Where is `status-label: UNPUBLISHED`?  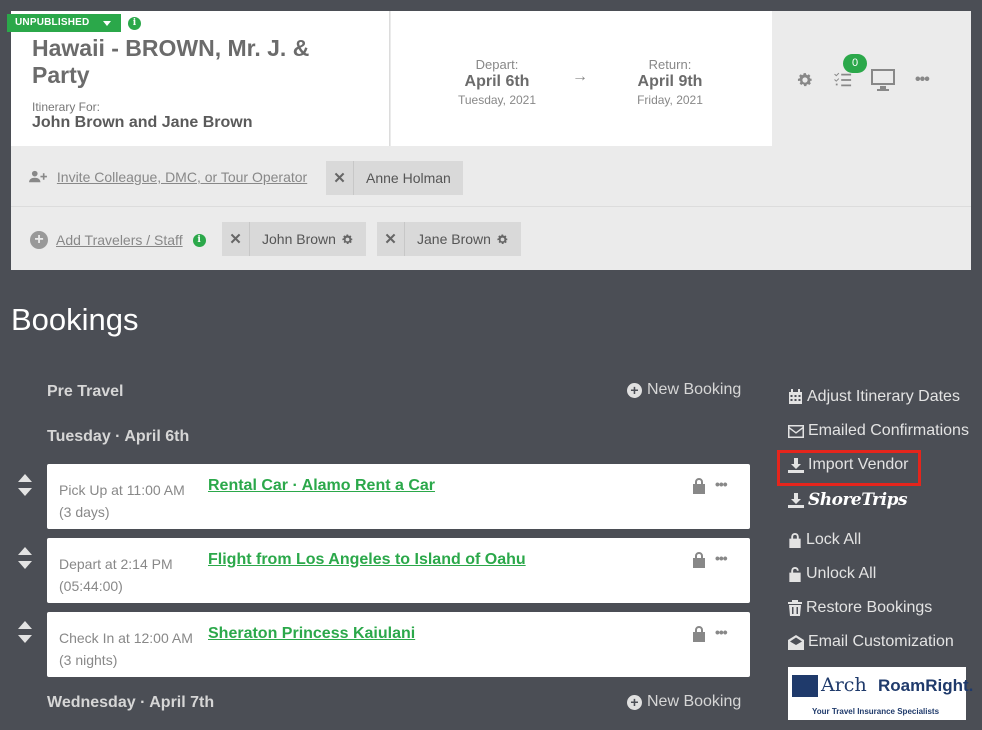 status-label: UNPUBLISHED is located at coordinates (52, 22).